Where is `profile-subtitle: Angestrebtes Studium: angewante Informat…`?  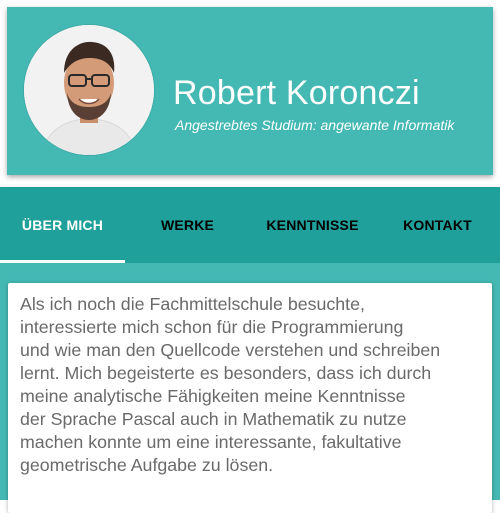
profile-subtitle: Angestrebtes Studium: angewante Informat… is located at coordinates (315, 125).